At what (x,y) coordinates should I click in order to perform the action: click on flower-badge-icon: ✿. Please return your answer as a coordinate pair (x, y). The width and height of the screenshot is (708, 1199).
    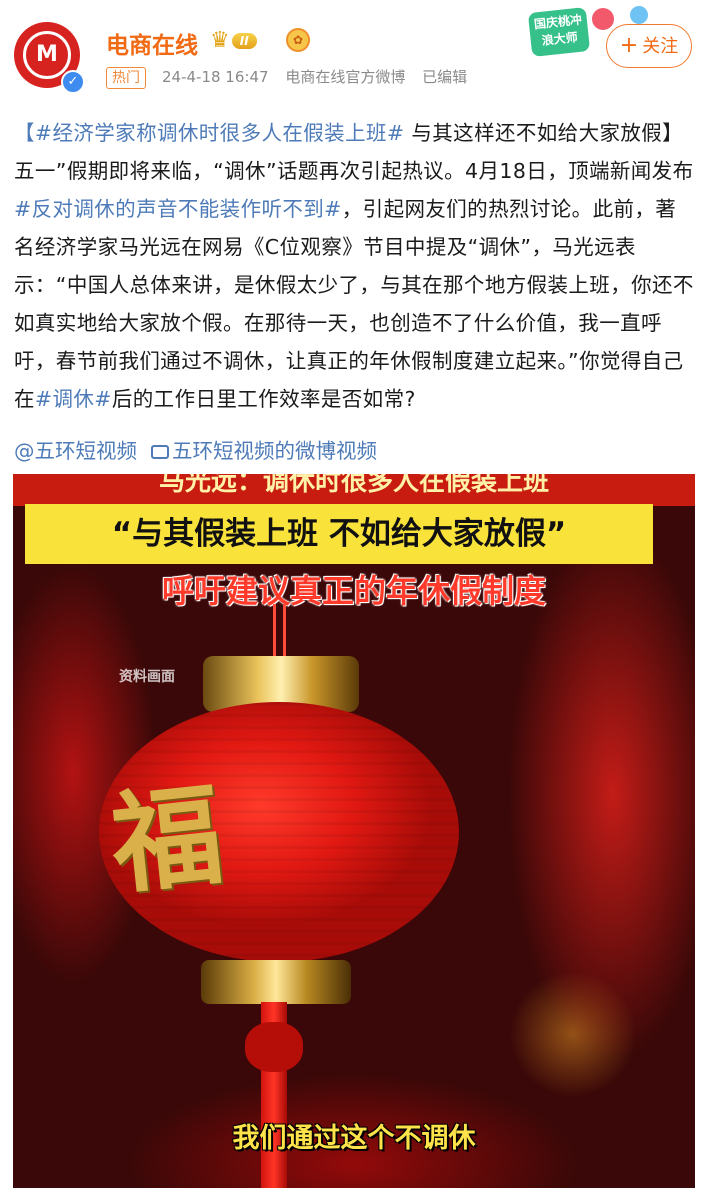
    Looking at the image, I should click on (298, 40).